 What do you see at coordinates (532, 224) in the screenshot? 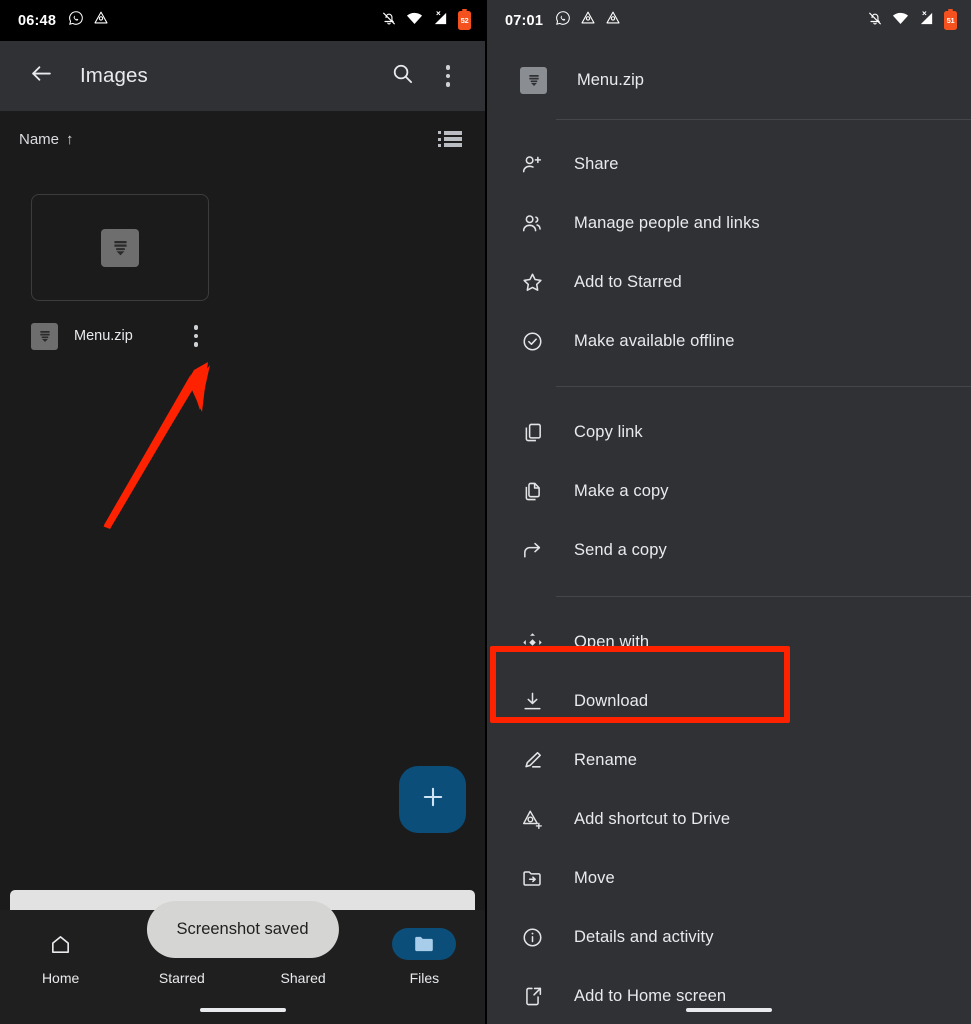
I see `people-icon` at bounding box center [532, 224].